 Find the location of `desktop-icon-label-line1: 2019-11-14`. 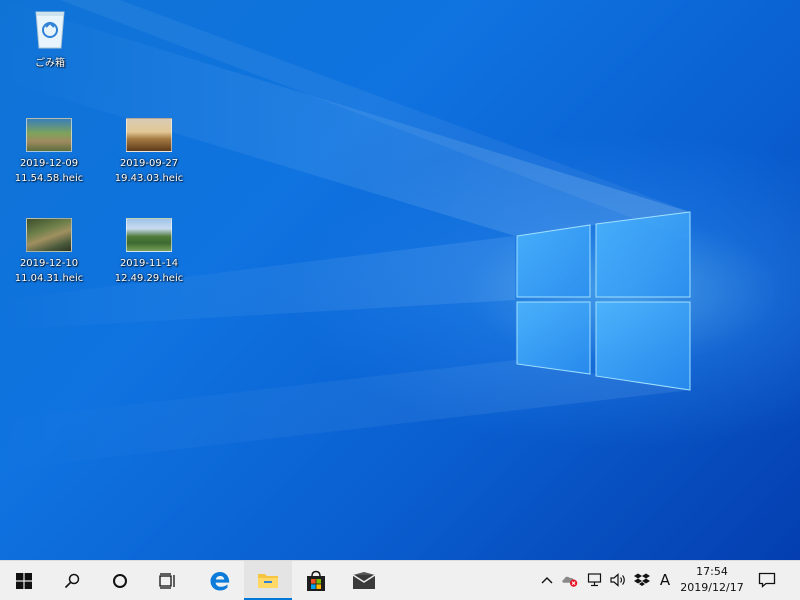

desktop-icon-label-line1: 2019-11-14 is located at coordinates (149, 263).